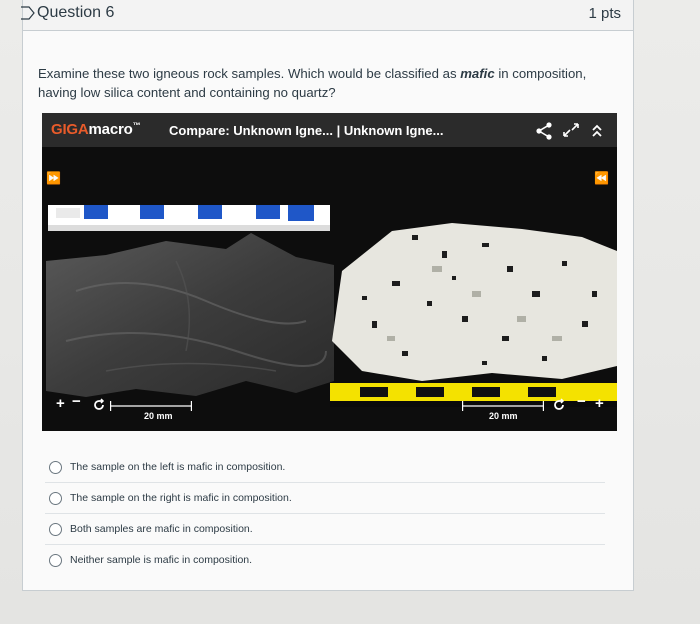  What do you see at coordinates (99, 405) in the screenshot?
I see `left-rotate-icon` at bounding box center [99, 405].